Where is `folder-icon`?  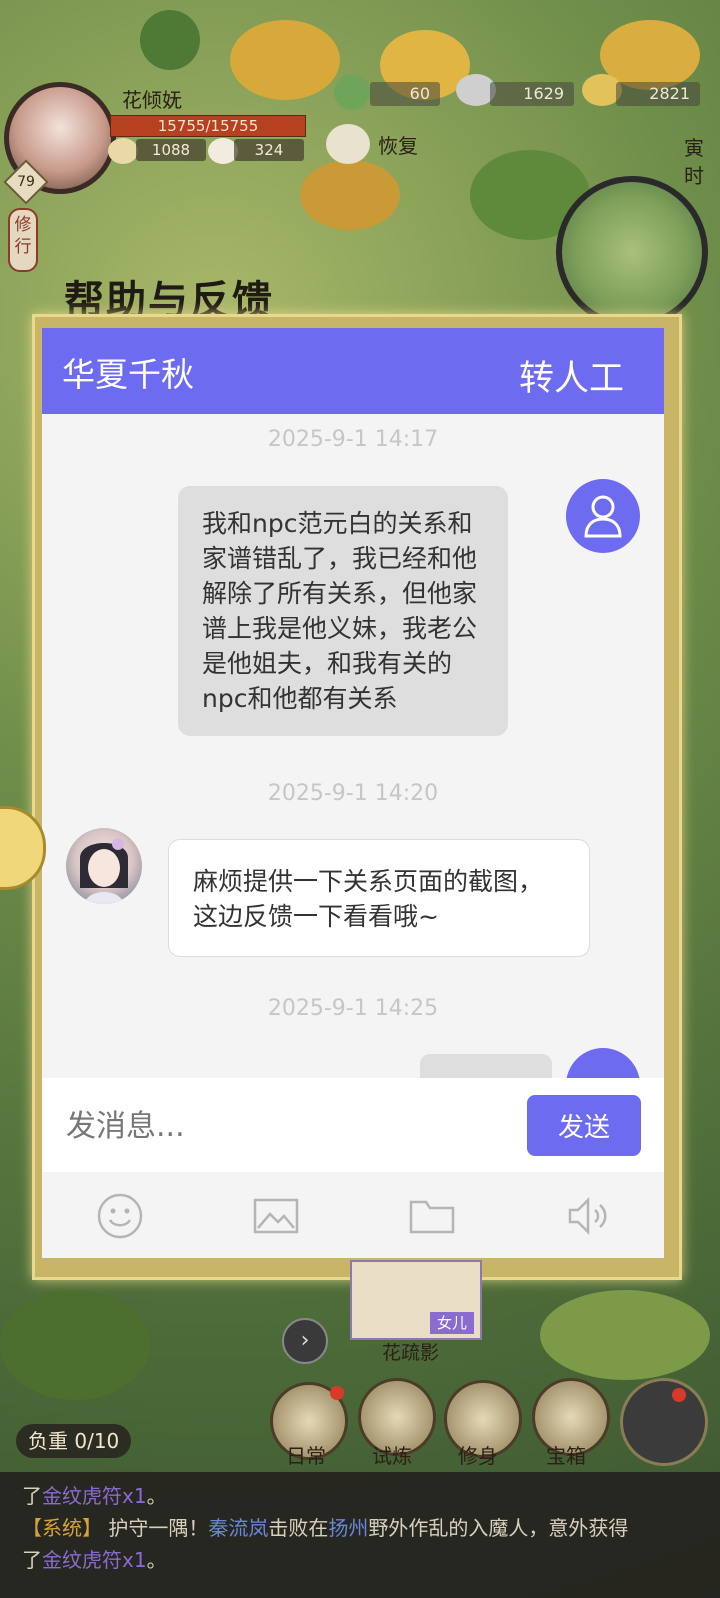 folder-icon is located at coordinates (432, 1216).